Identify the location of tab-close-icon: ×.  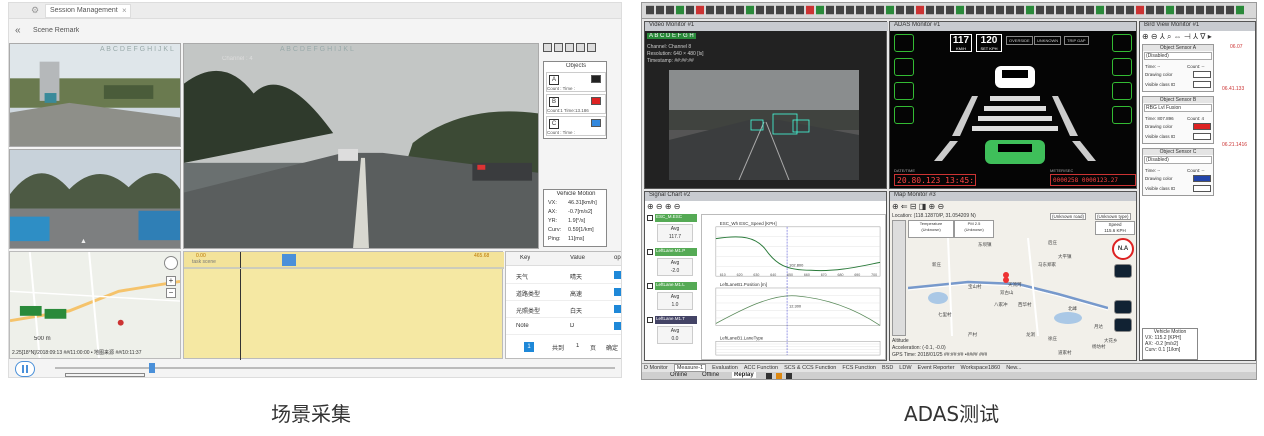
(124, 10).